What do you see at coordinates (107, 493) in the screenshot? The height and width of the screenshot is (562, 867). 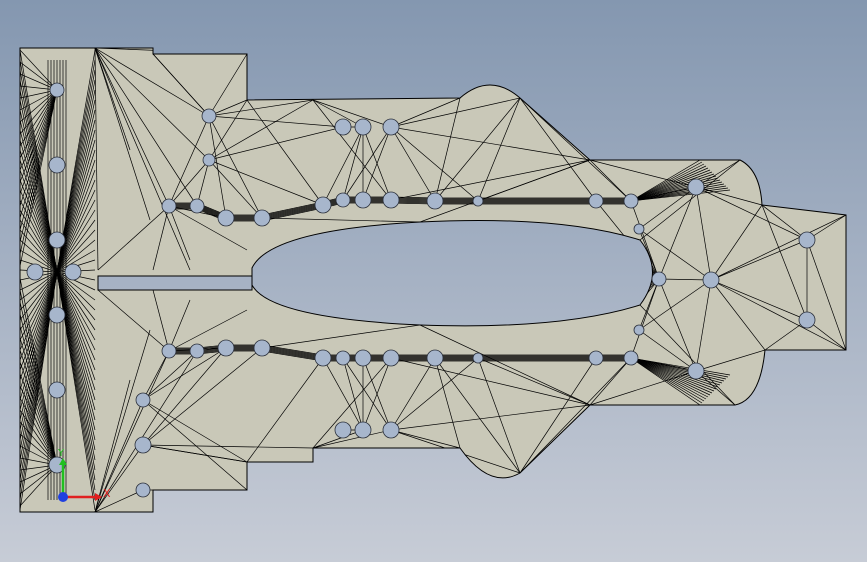 I see `x-axis-label: X` at bounding box center [107, 493].